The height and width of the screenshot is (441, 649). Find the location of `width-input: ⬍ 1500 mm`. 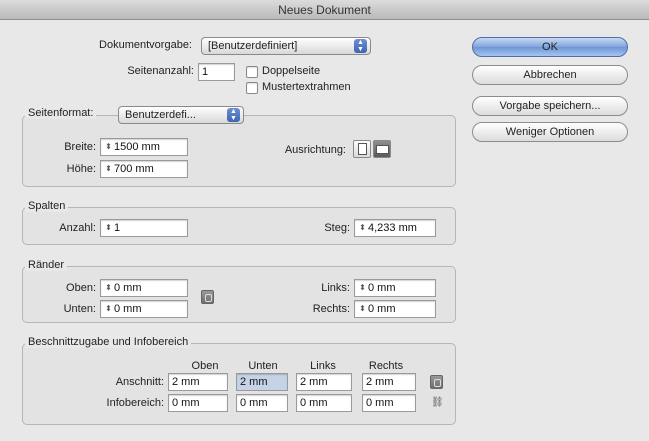

width-input: ⬍ 1500 mm is located at coordinates (144, 147).